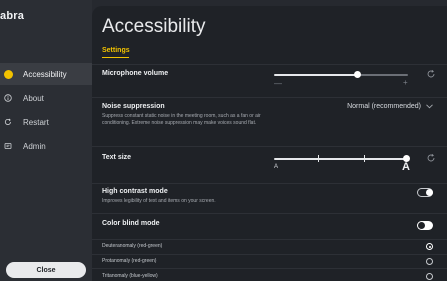  Describe the element at coordinates (133, 106) in the screenshot. I see `noise-suppression-label: Noise suppression` at that location.